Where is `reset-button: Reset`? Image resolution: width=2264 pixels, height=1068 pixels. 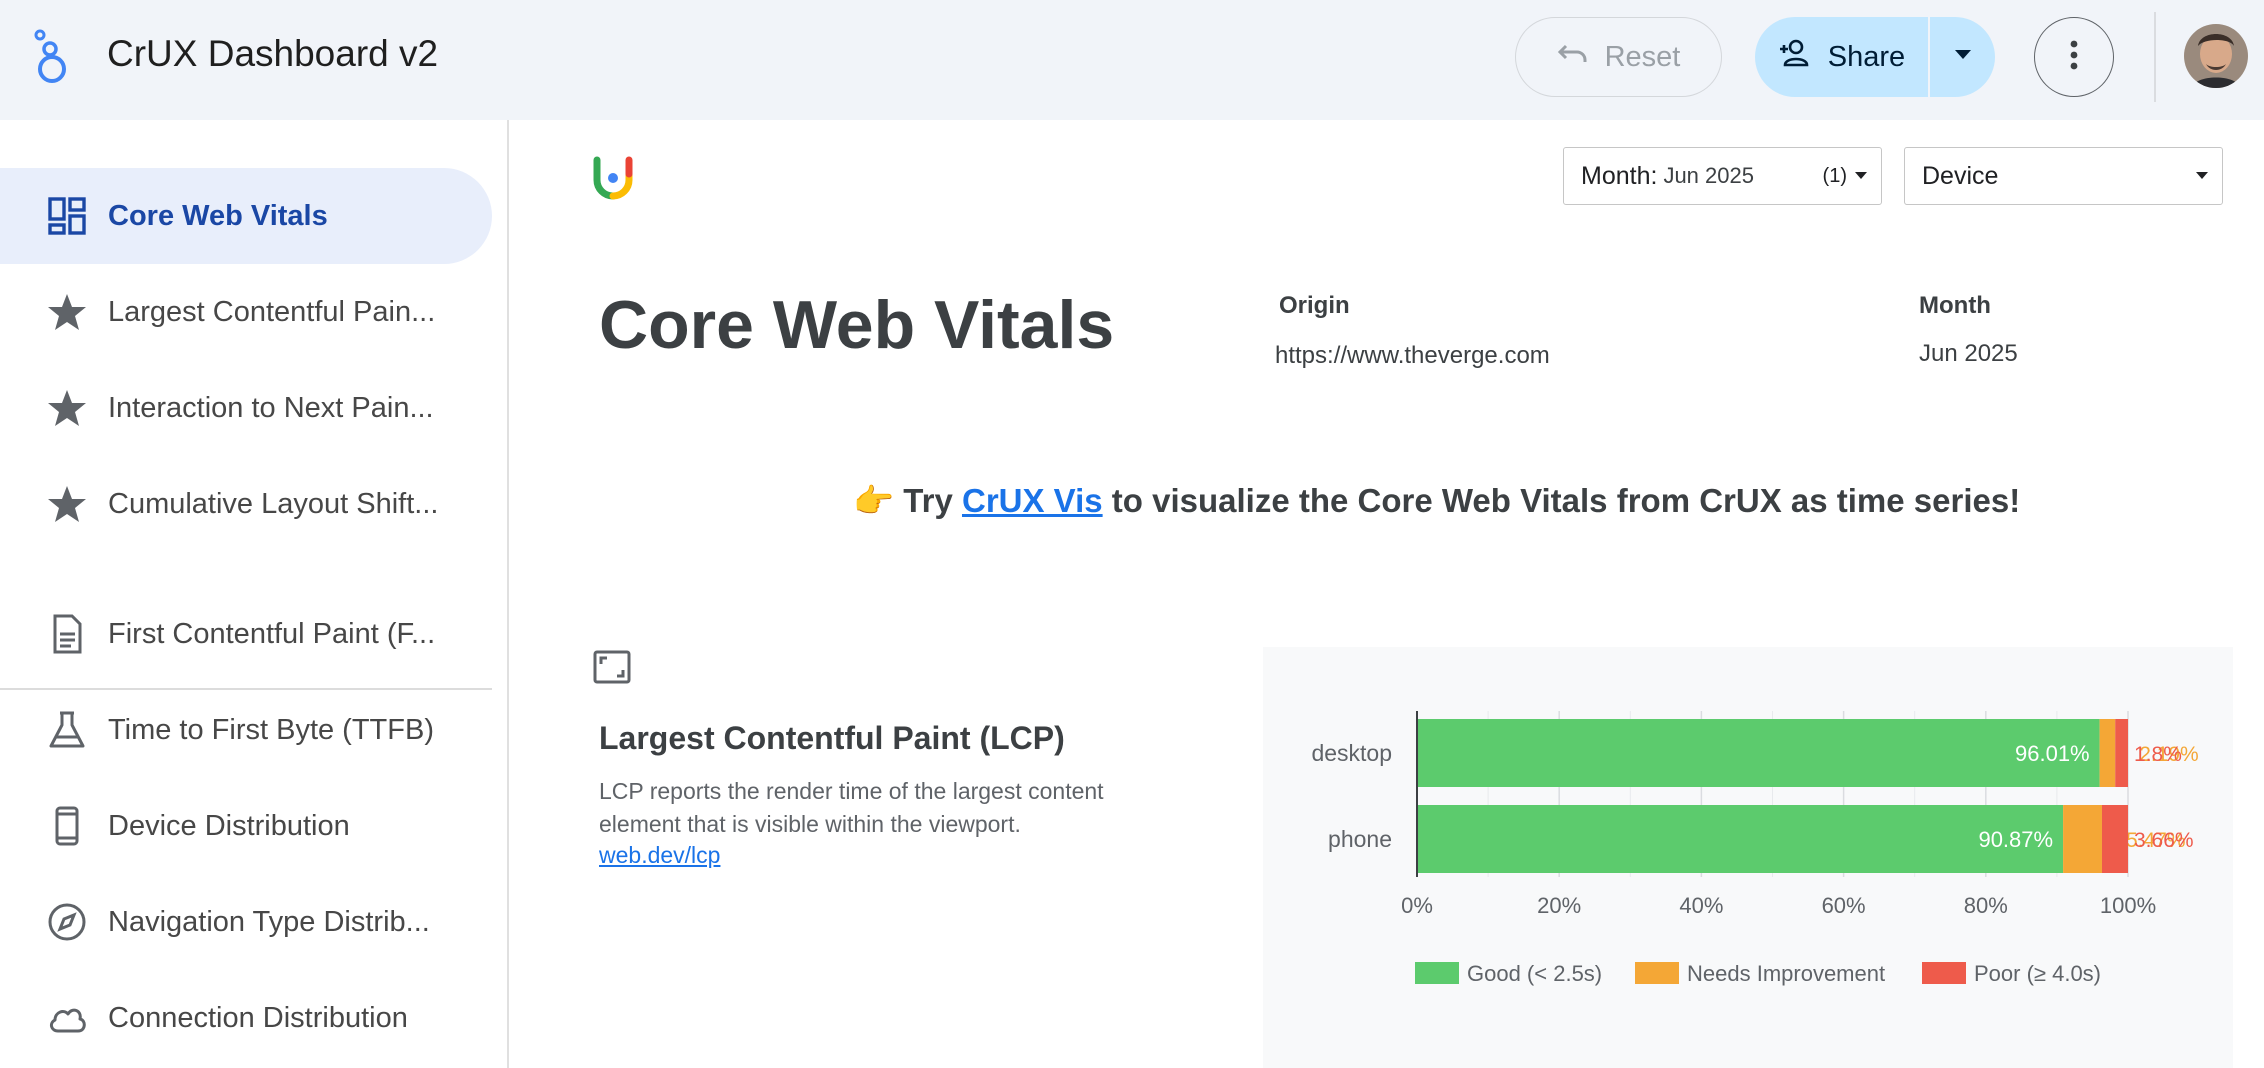 reset-button: Reset is located at coordinates (1618, 57).